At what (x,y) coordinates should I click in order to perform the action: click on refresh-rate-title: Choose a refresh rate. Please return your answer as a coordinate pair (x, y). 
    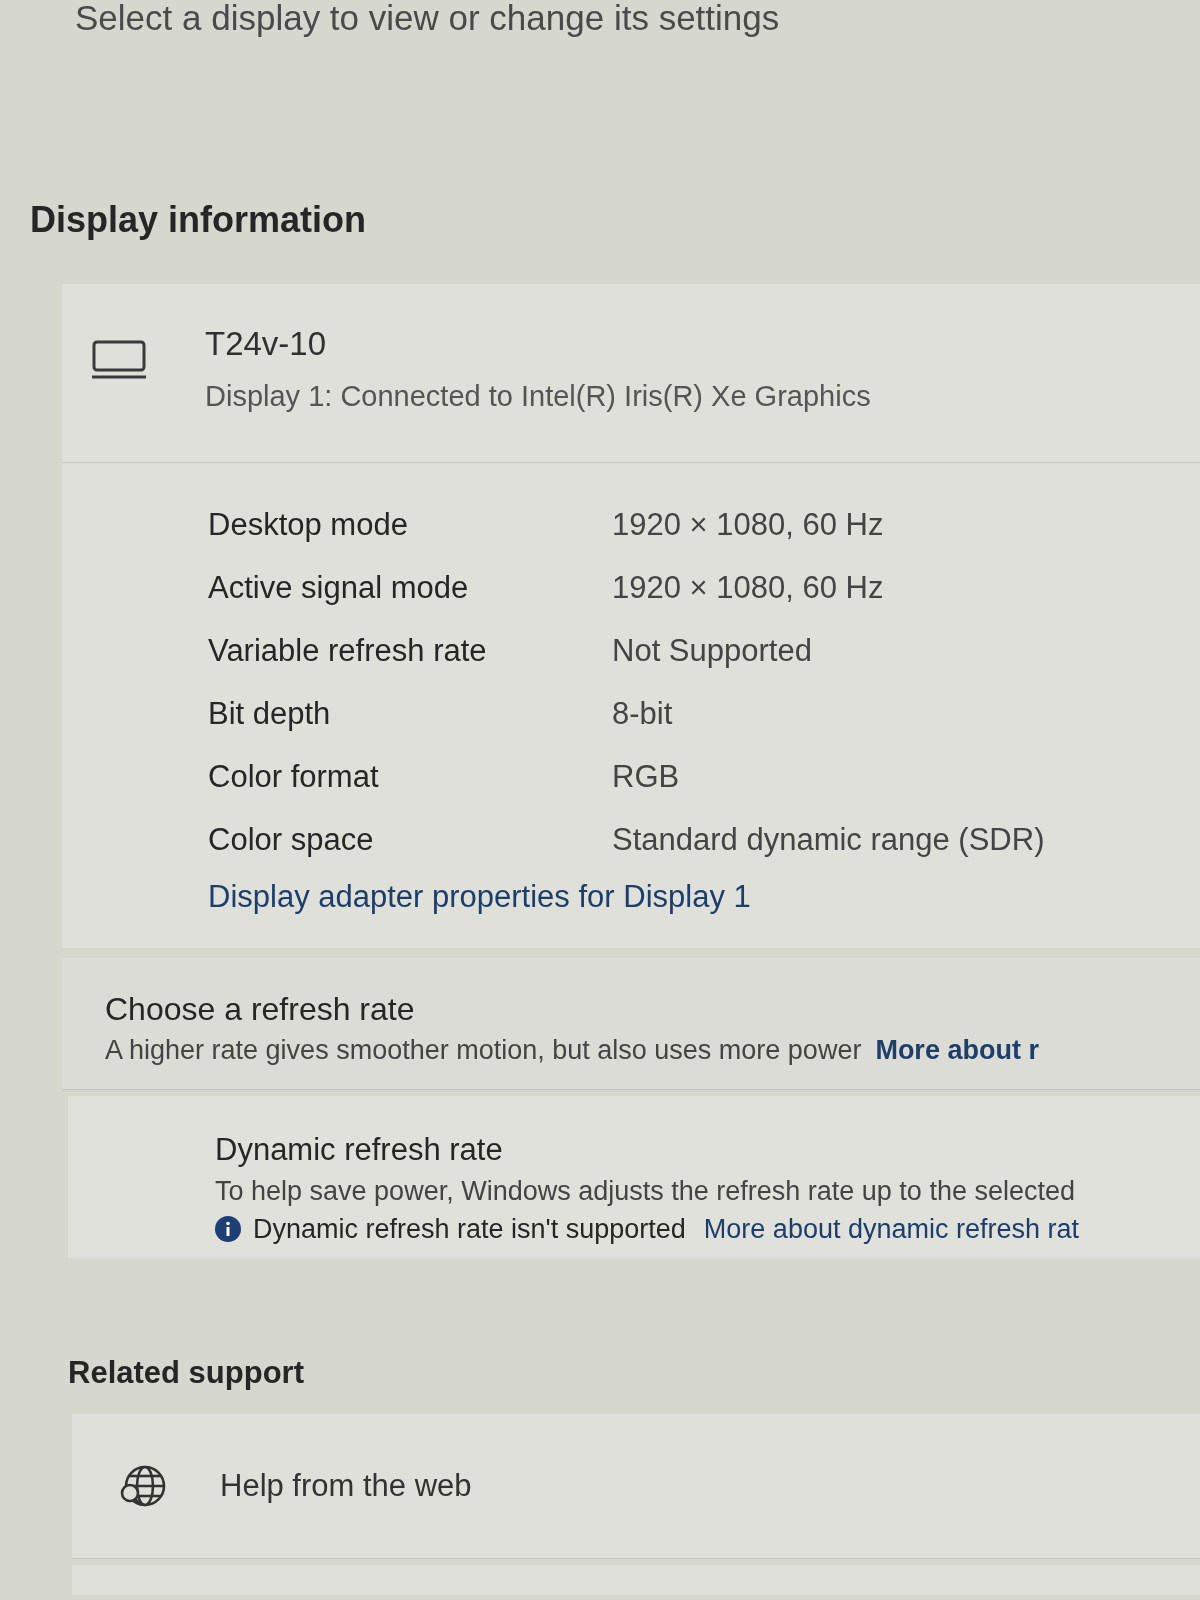
    Looking at the image, I should click on (260, 1009).